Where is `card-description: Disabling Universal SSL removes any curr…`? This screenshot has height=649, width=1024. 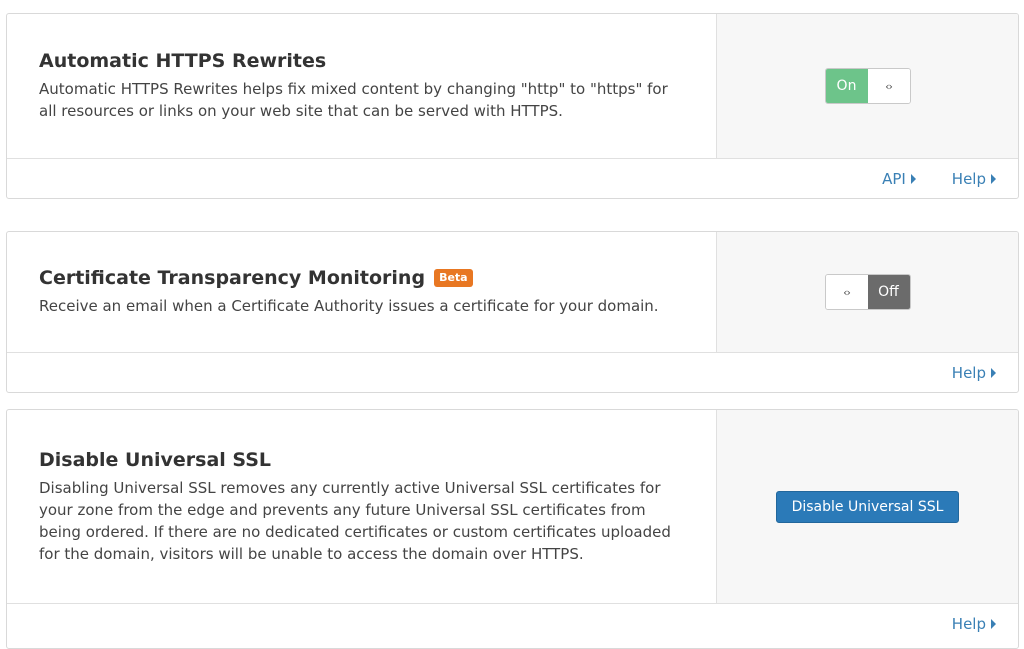 card-description: Disabling Universal SSL removes any curr… is located at coordinates (355, 520).